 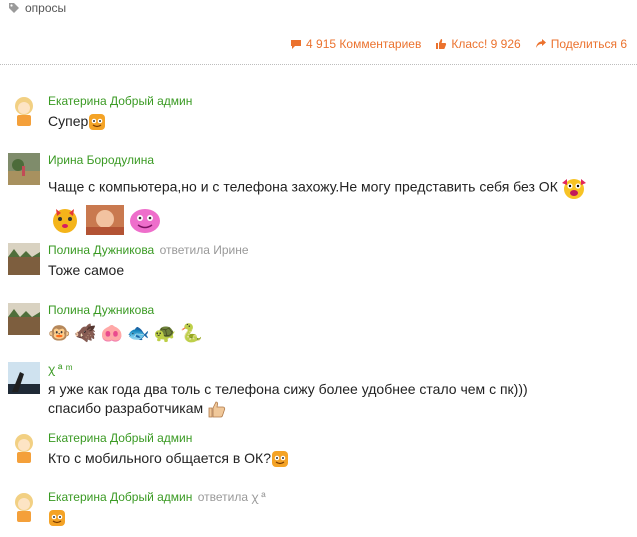 What do you see at coordinates (165, 333) in the screenshot?
I see `turtle-icon: 🐢` at bounding box center [165, 333].